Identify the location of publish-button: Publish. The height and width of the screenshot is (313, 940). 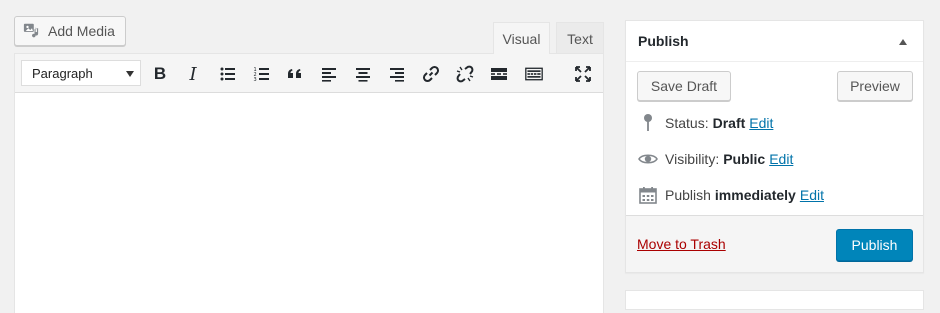
(874, 245).